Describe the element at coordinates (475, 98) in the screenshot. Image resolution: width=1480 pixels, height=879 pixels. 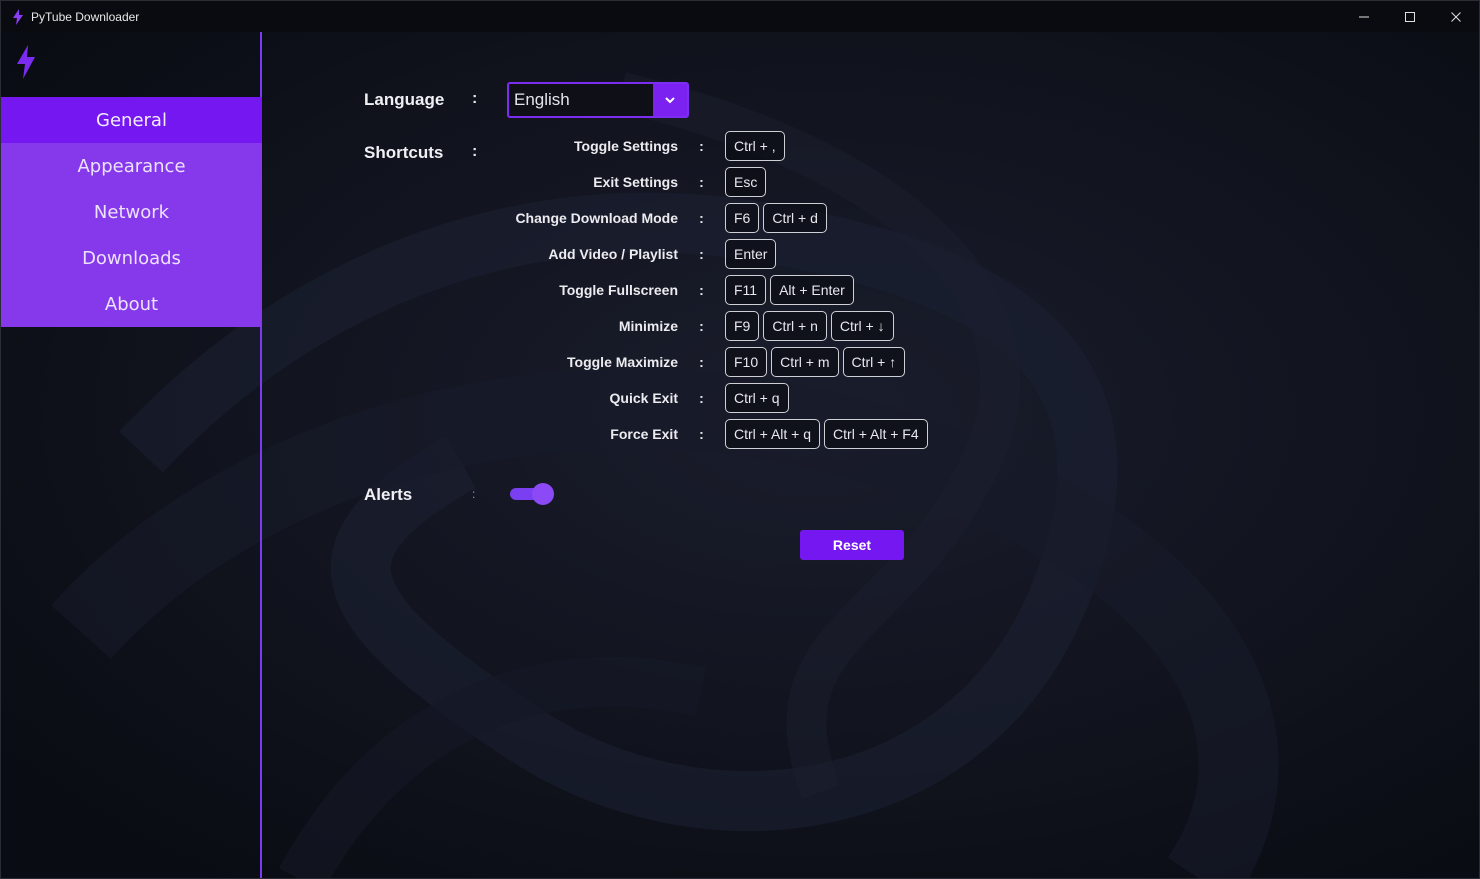
I see `language-colon: :` at that location.